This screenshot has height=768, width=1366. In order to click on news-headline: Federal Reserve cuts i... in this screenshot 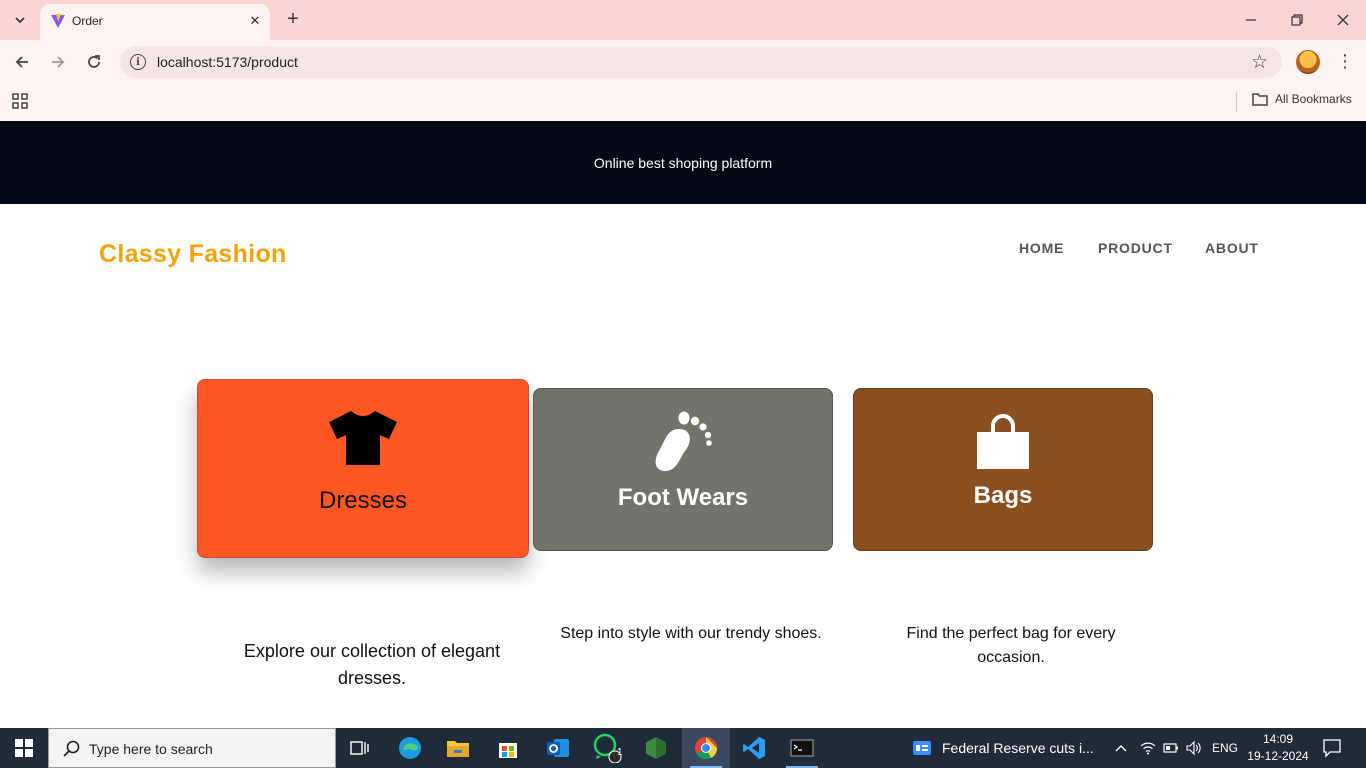, I will do `click(1018, 748)`.